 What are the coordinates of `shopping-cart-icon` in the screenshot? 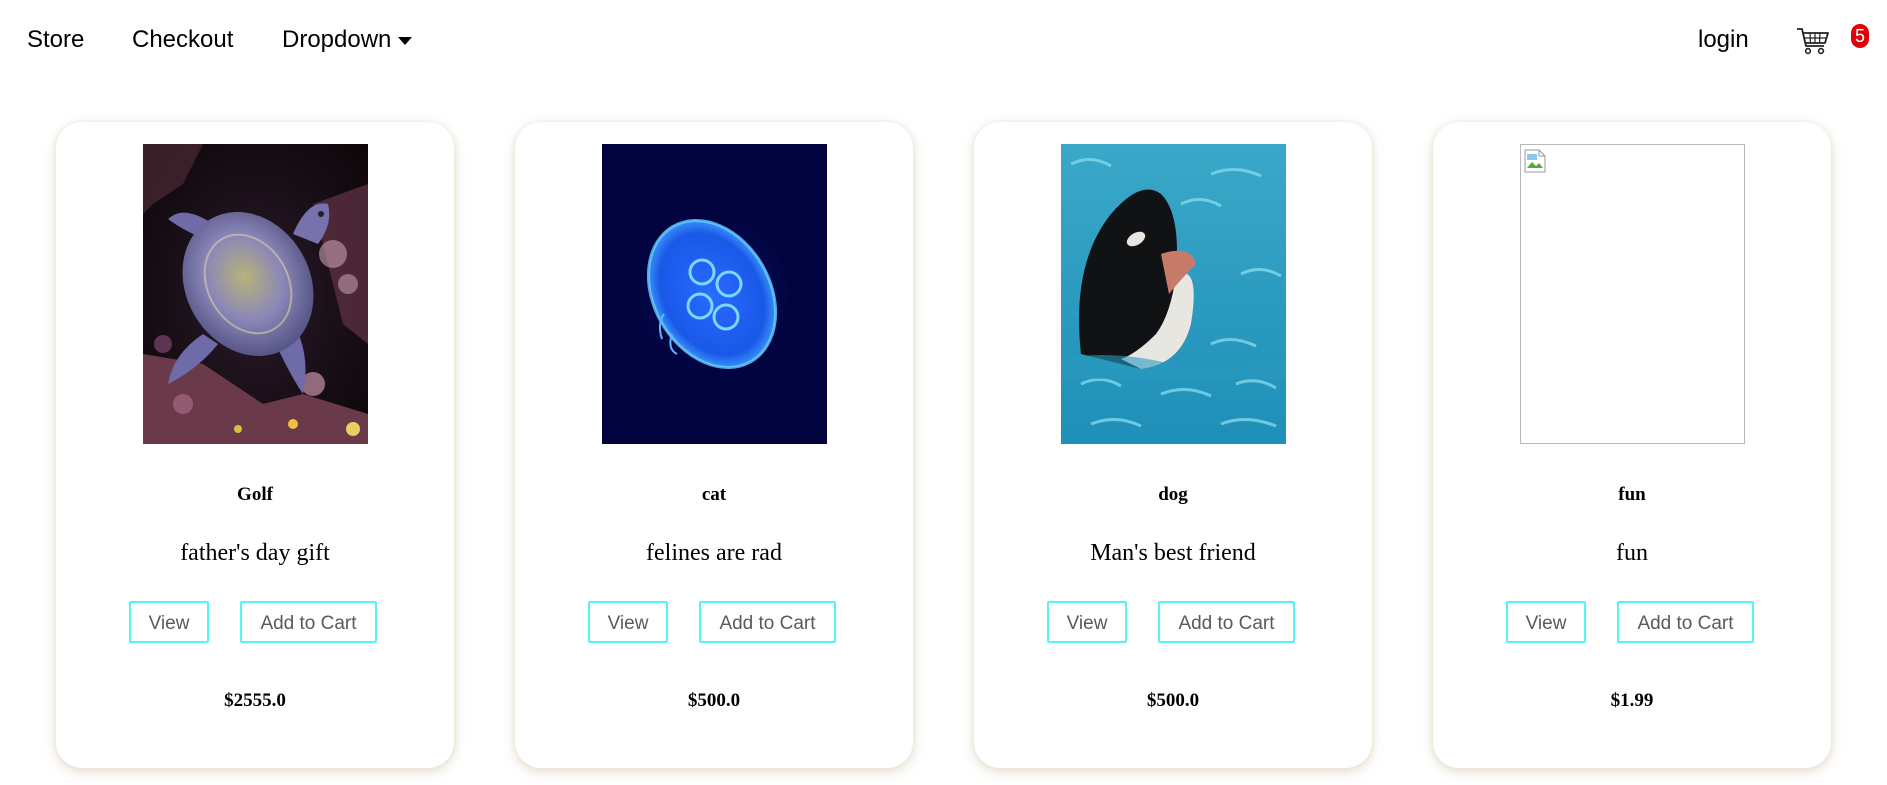 It's located at (1813, 41).